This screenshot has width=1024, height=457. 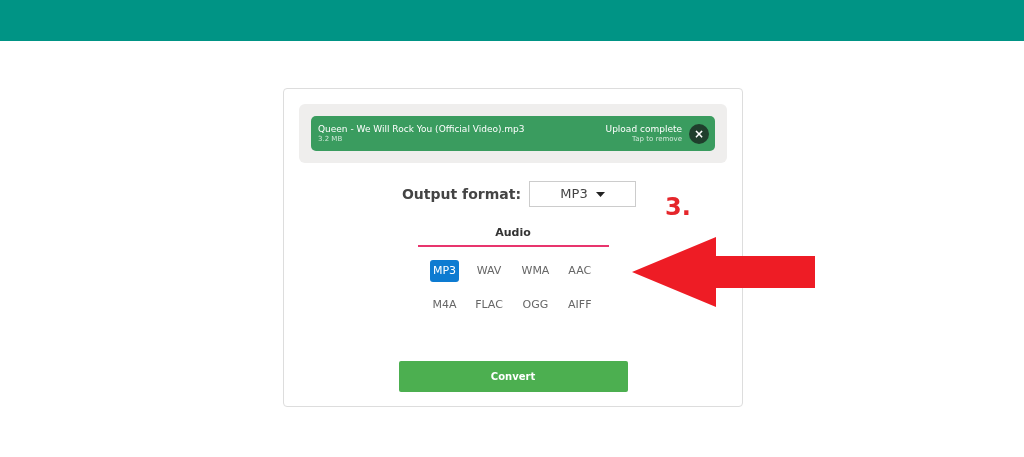 What do you see at coordinates (699, 133) in the screenshot?
I see `remove-button: ×` at bounding box center [699, 133].